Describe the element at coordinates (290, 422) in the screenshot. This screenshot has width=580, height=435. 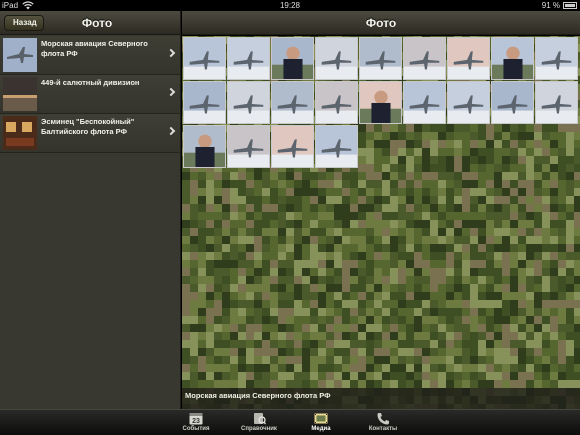
I see `tab-bar: 23 События Справочник Медиа Контакты` at that location.